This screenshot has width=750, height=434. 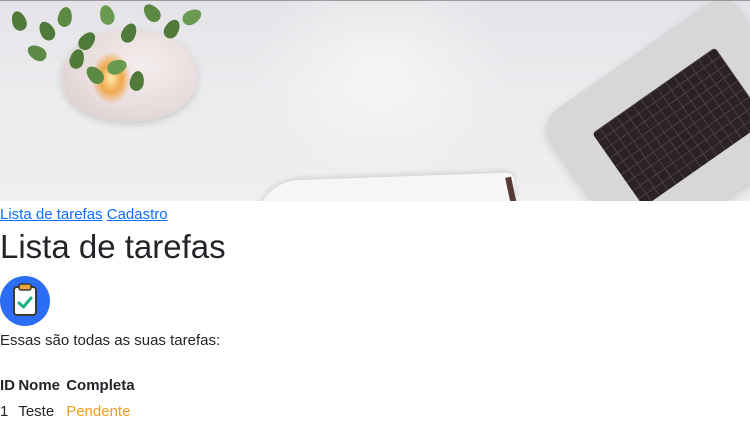 I want to click on page-description: Essas são todas as suas tarefas:, so click(x=110, y=340).